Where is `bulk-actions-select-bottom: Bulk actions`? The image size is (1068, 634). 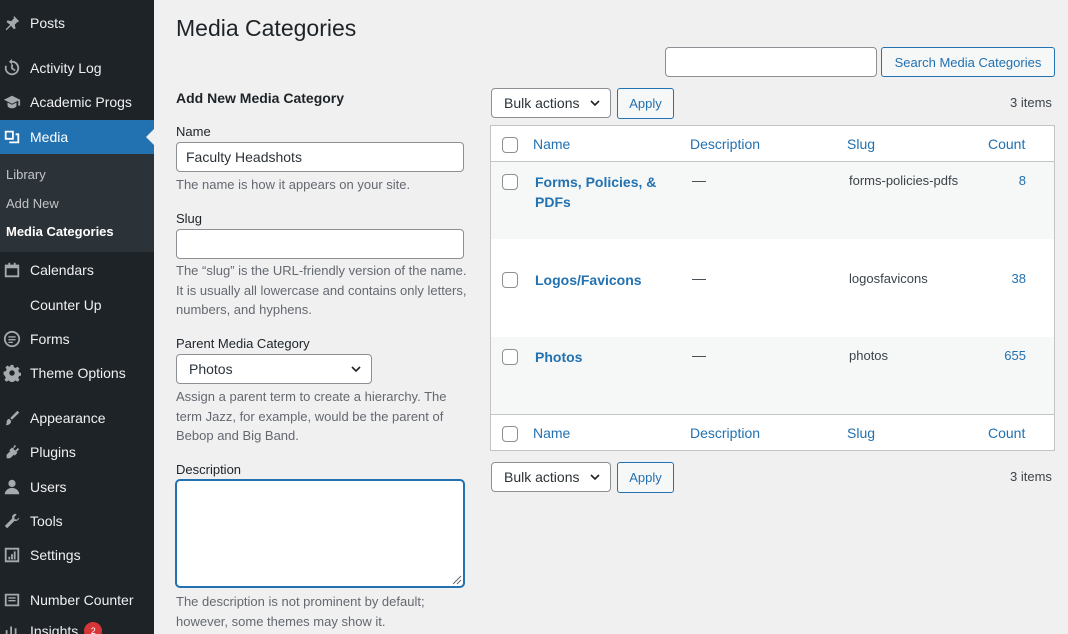 bulk-actions-select-bottom: Bulk actions is located at coordinates (551, 477).